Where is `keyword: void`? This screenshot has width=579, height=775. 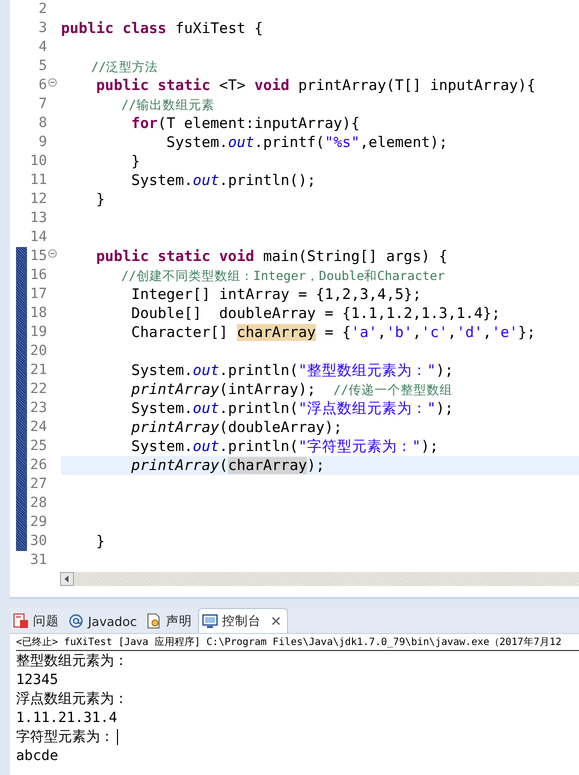 keyword: void is located at coordinates (272, 85).